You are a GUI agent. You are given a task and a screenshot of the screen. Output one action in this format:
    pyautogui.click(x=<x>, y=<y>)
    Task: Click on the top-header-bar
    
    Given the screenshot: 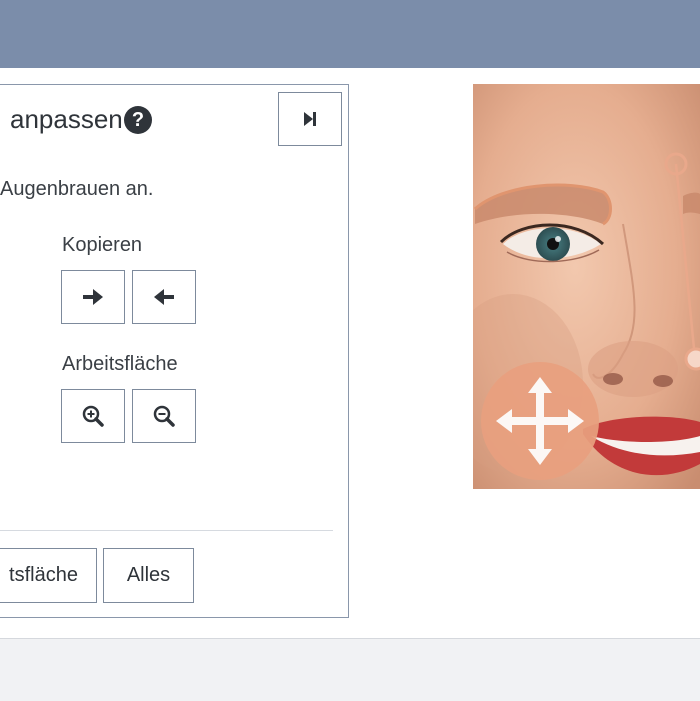 What is the action you would take?
    pyautogui.click(x=350, y=34)
    